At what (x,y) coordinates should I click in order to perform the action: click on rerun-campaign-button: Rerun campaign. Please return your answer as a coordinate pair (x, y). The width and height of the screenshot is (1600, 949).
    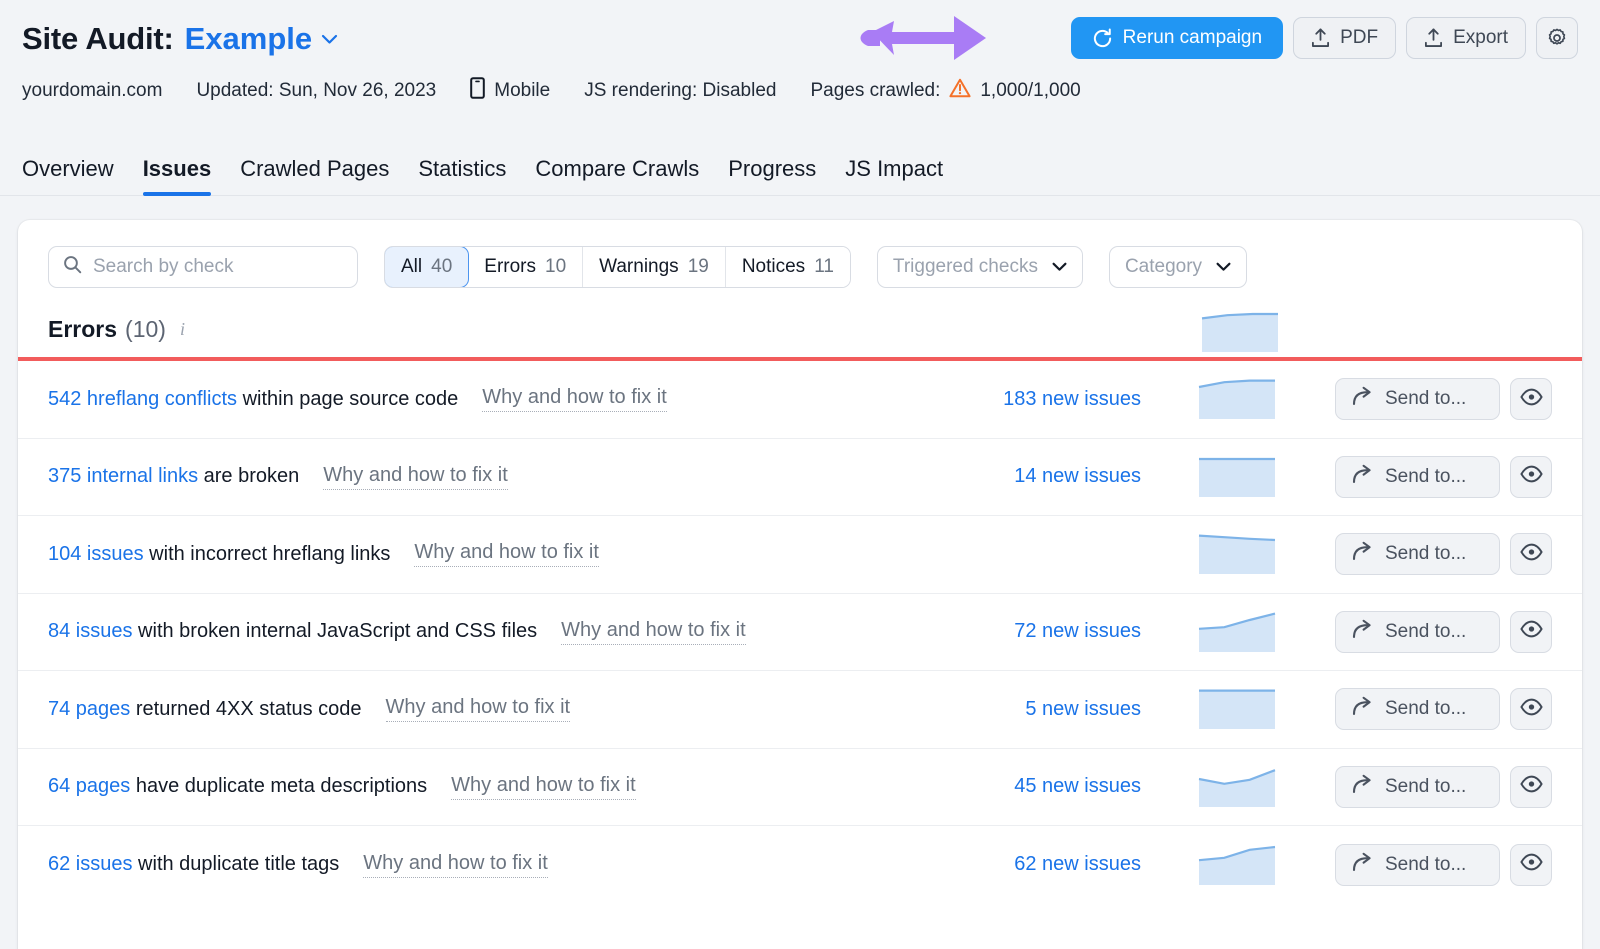
    Looking at the image, I should click on (1177, 38).